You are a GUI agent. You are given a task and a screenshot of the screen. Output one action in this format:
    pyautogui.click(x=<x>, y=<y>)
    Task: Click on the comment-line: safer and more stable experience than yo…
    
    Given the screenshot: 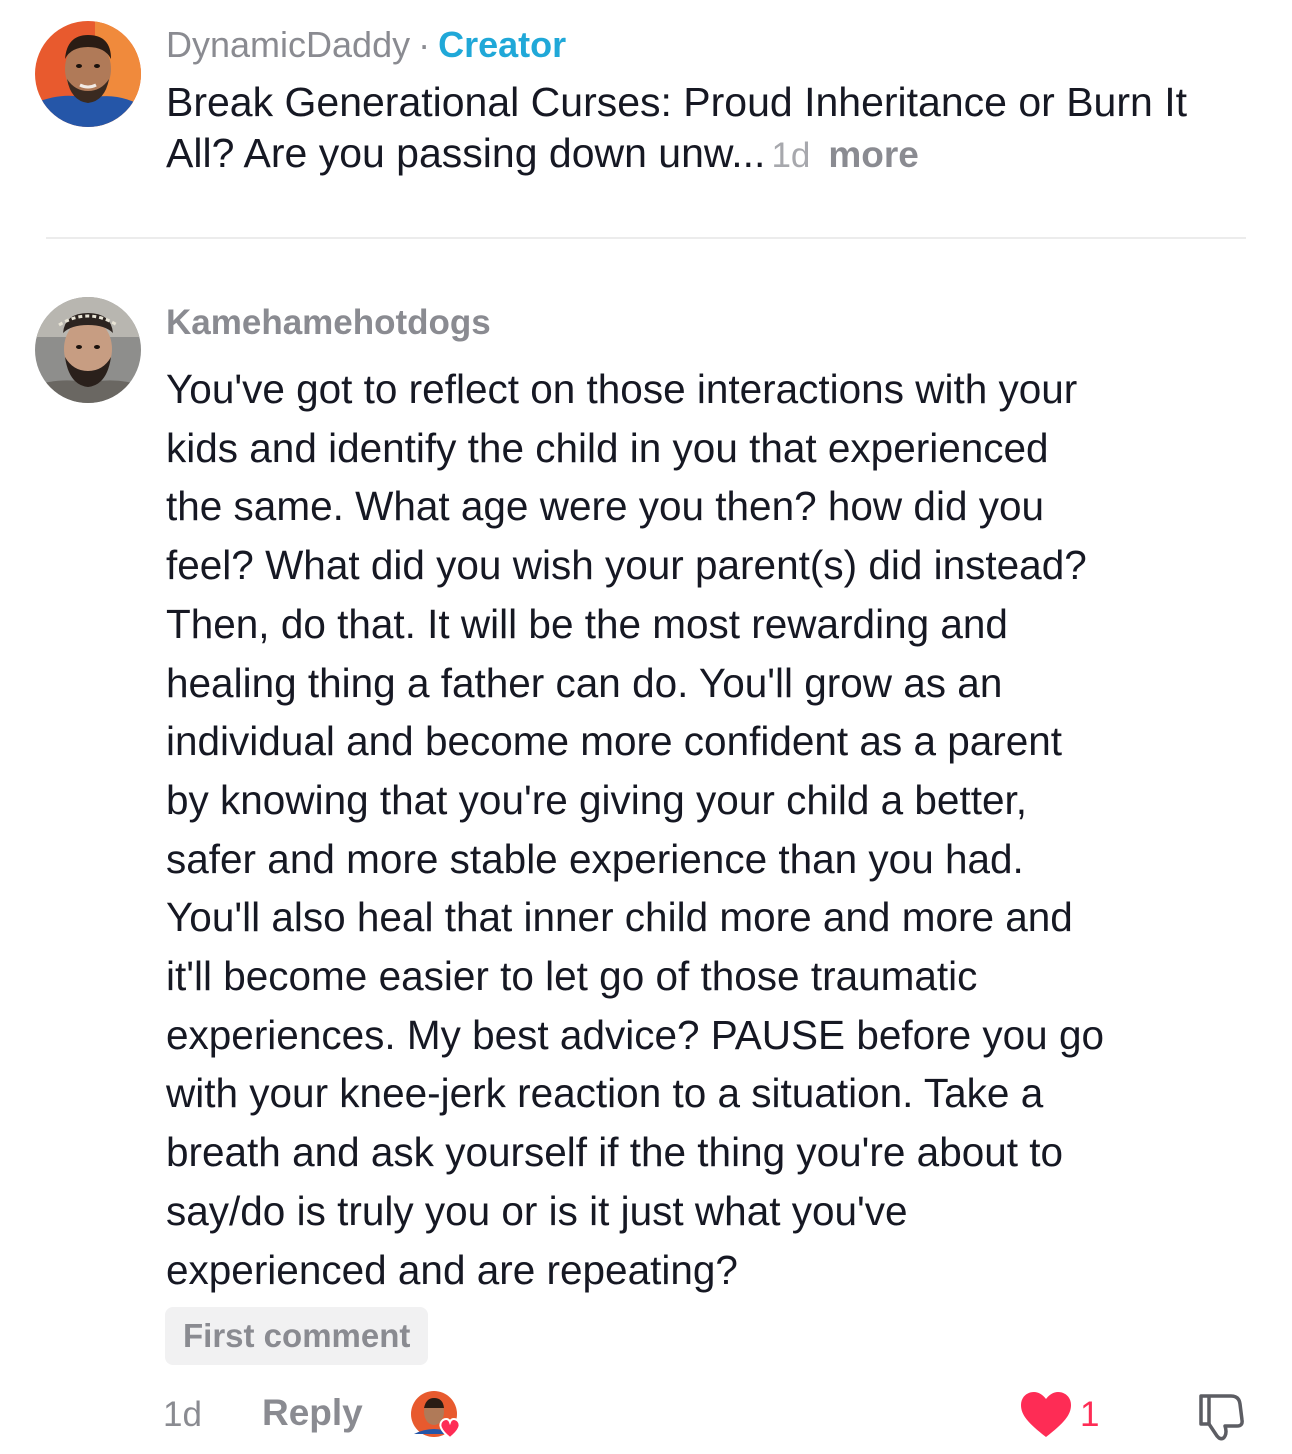 What is the action you would take?
    pyautogui.click(x=595, y=858)
    